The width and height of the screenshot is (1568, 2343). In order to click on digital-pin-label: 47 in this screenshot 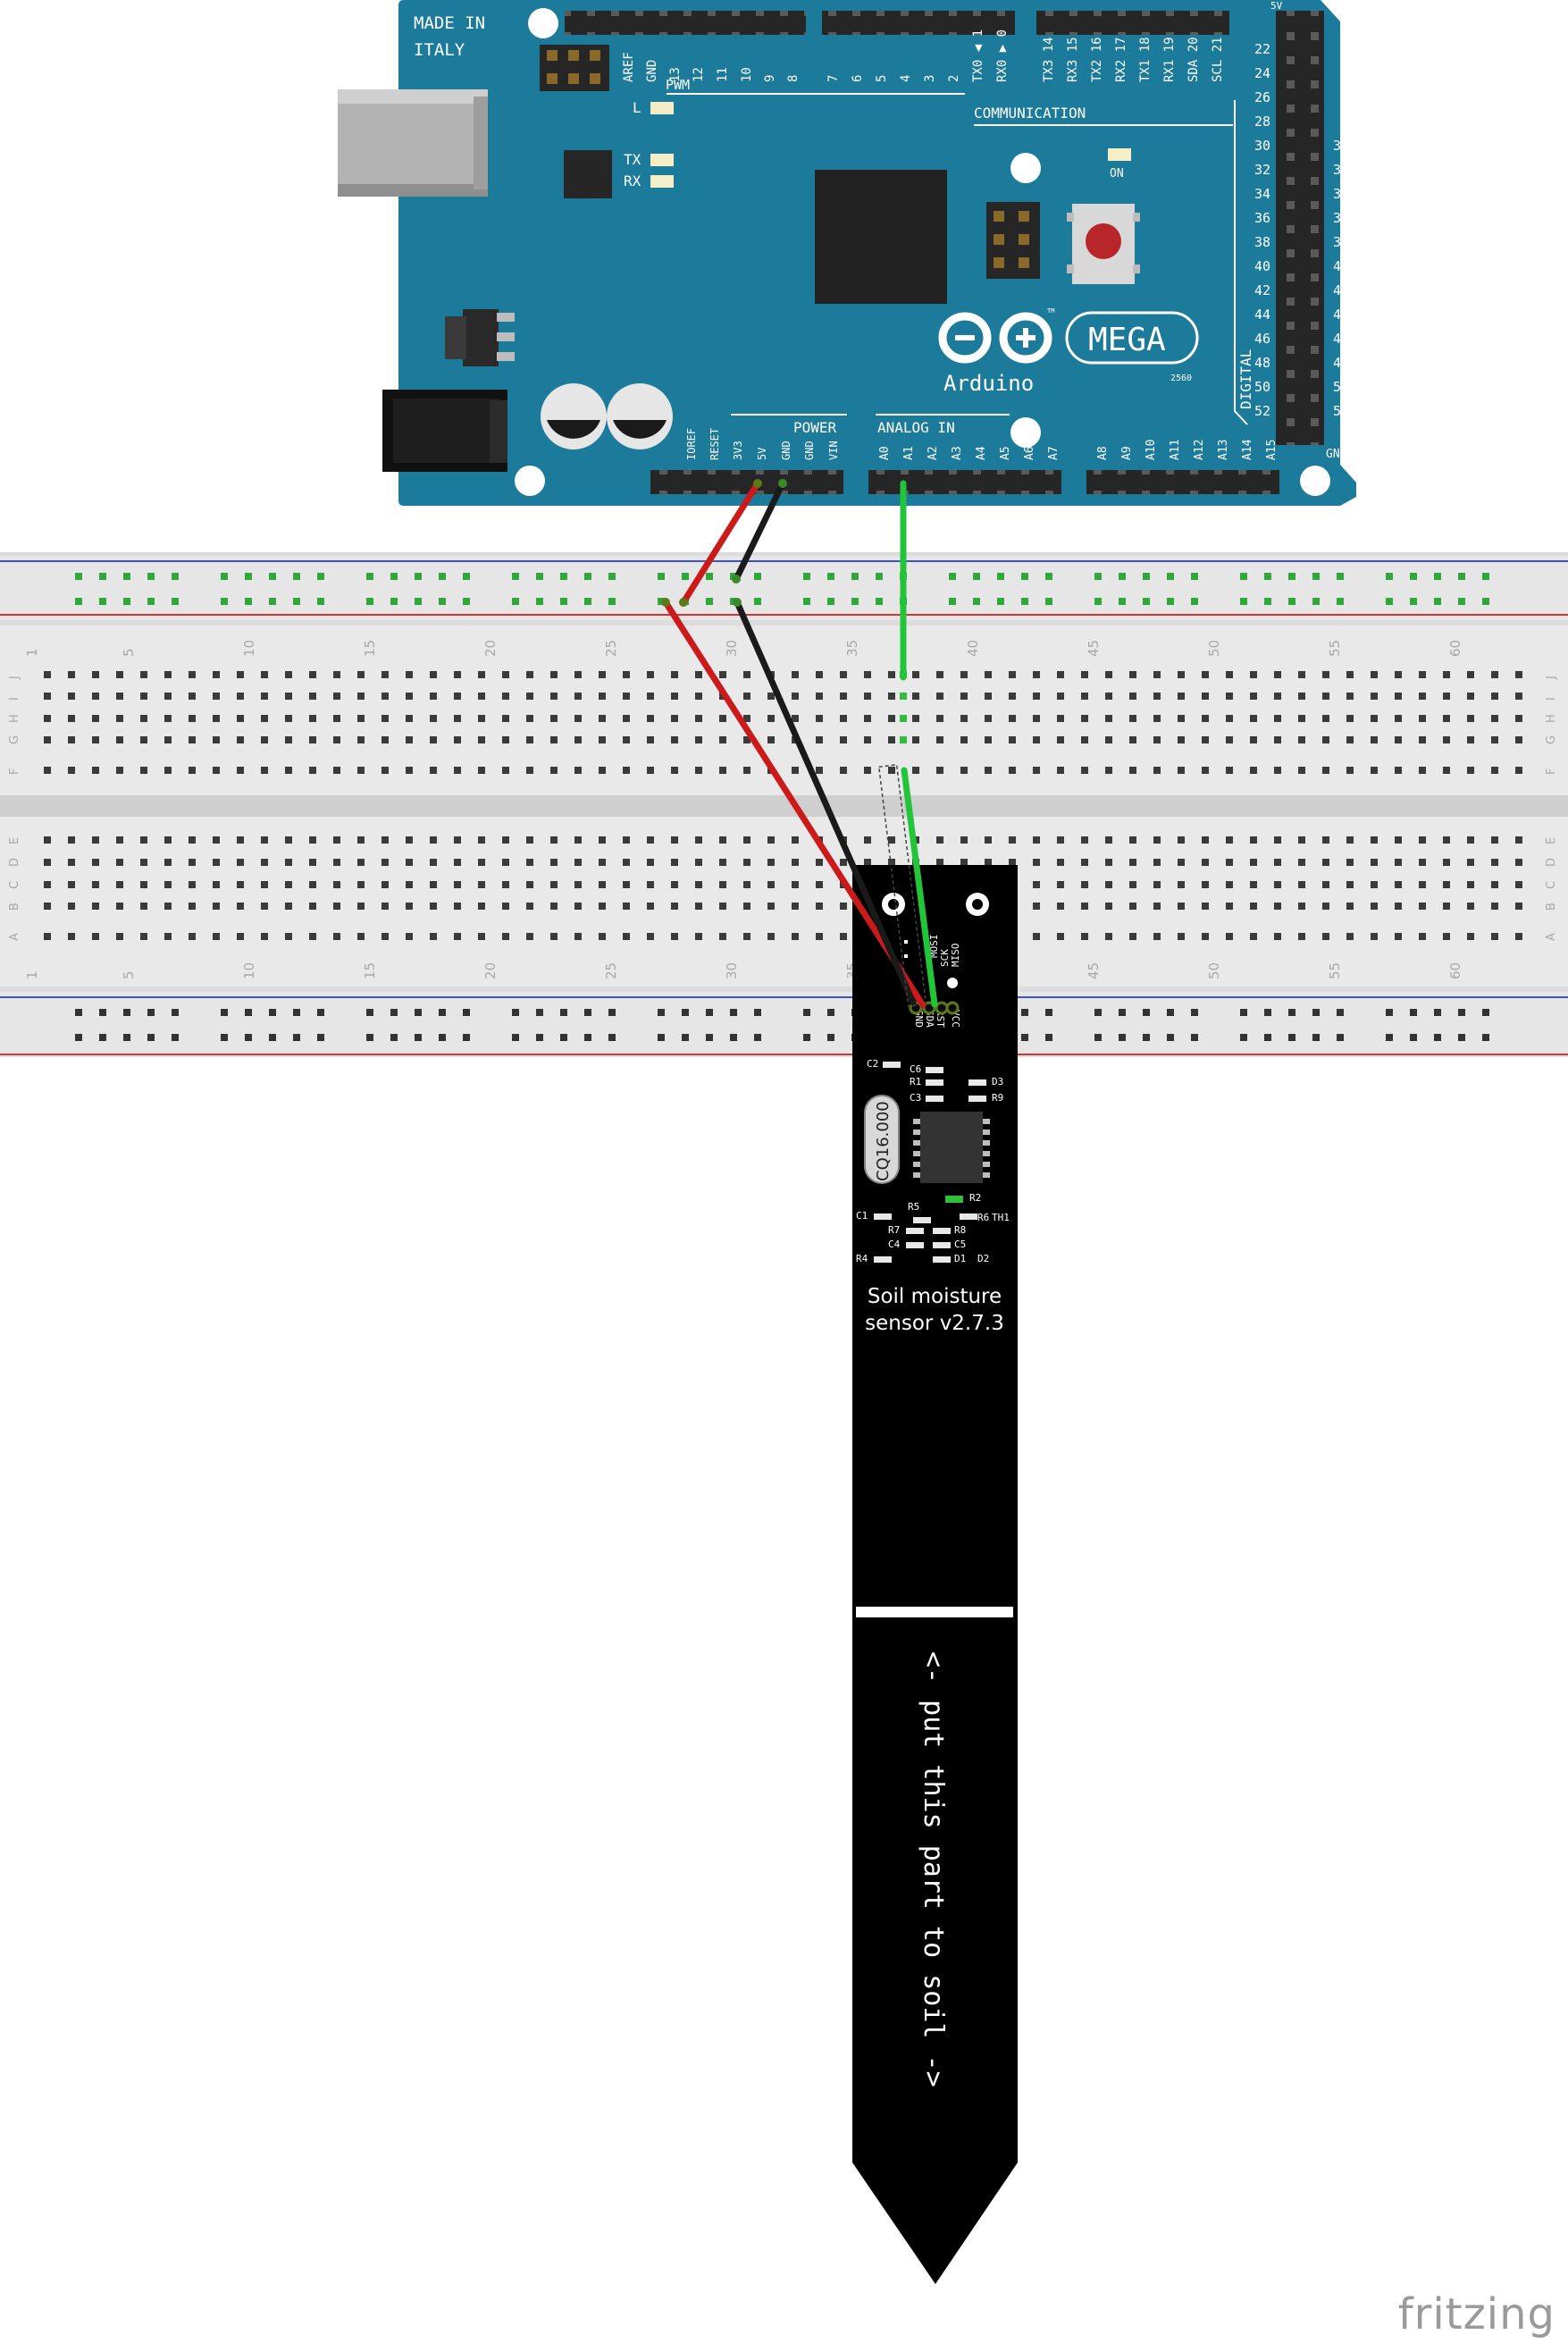, I will do `click(1341, 339)`.